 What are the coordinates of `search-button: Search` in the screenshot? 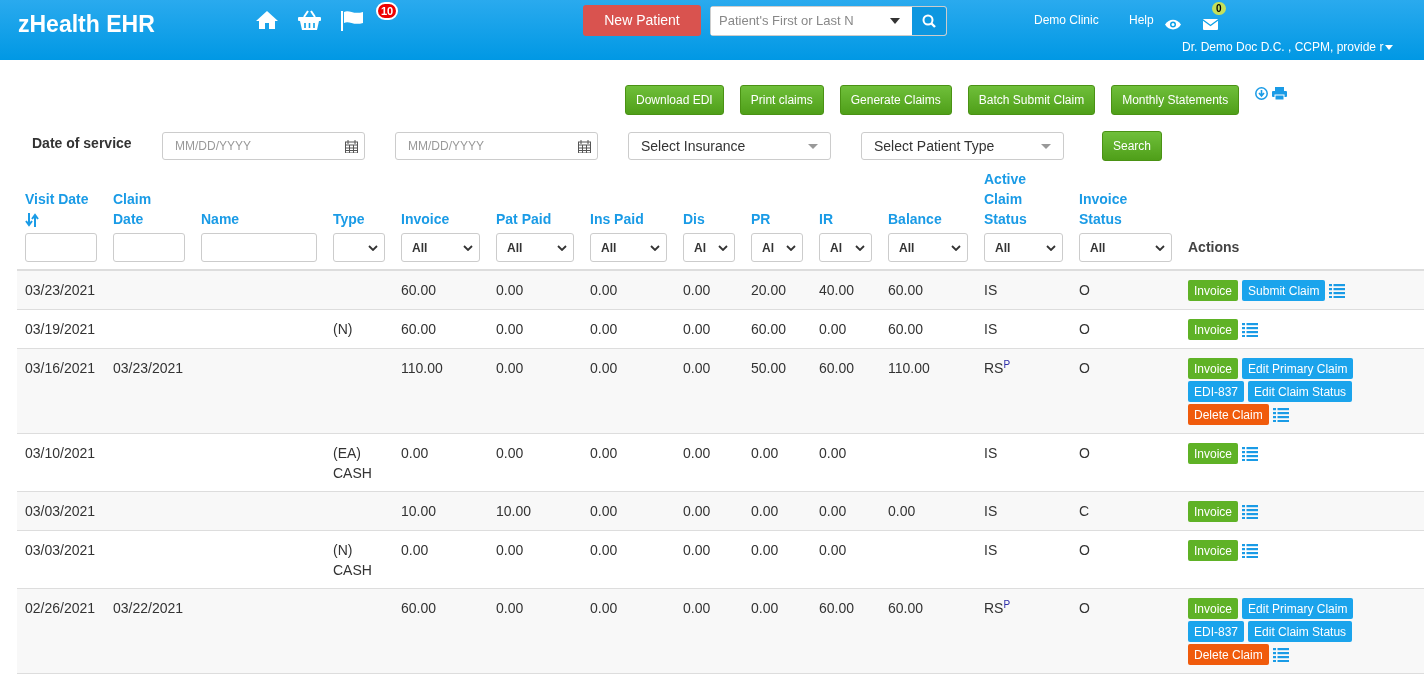 It's located at (1132, 146).